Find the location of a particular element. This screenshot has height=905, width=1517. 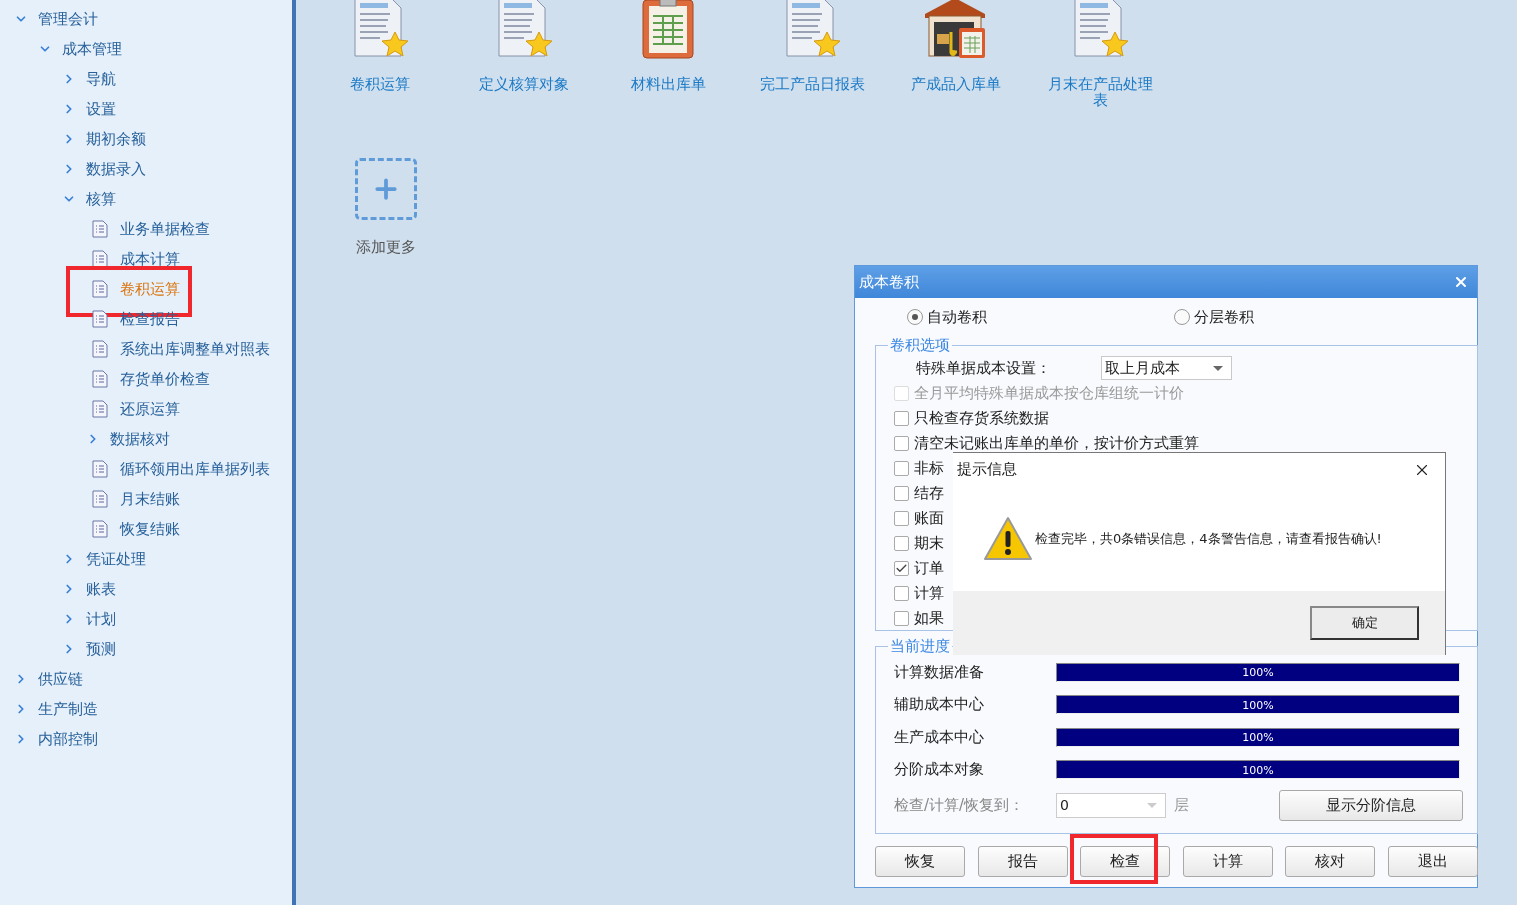

tree-item: 恢复结账 is located at coordinates (146, 529).